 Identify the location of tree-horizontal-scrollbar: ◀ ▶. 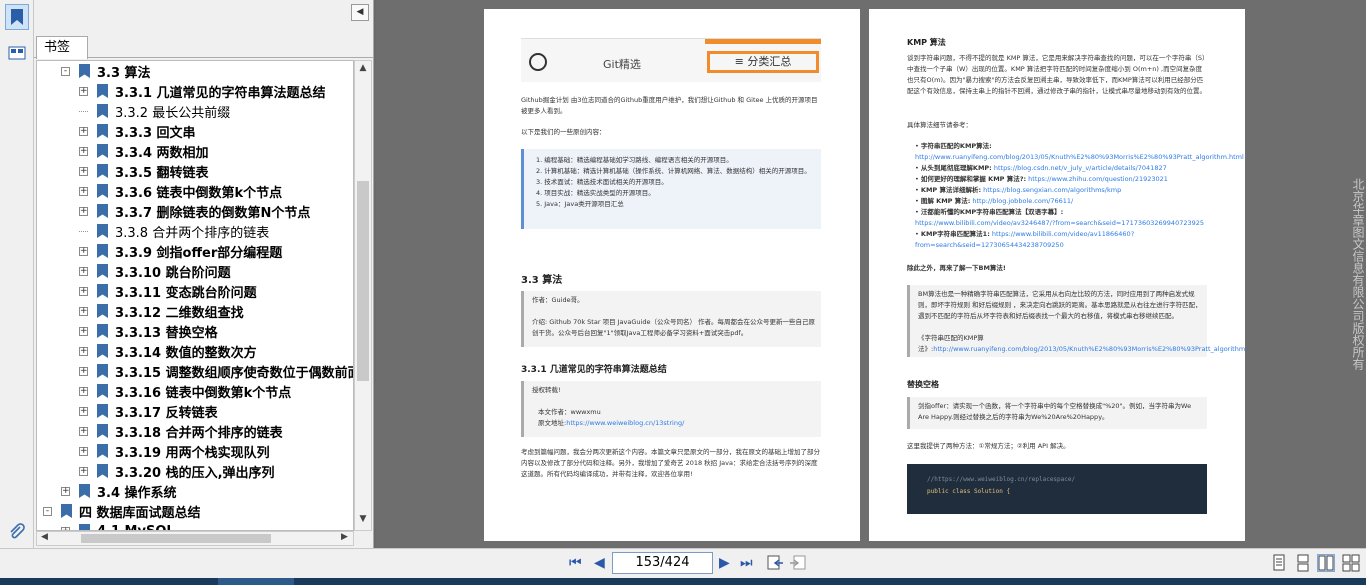
(195, 538).